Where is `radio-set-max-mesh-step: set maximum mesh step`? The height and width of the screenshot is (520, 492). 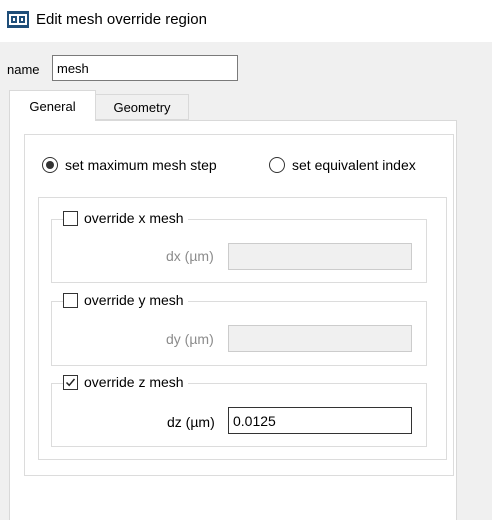
radio-set-max-mesh-step: set maximum mesh step is located at coordinates (129, 165).